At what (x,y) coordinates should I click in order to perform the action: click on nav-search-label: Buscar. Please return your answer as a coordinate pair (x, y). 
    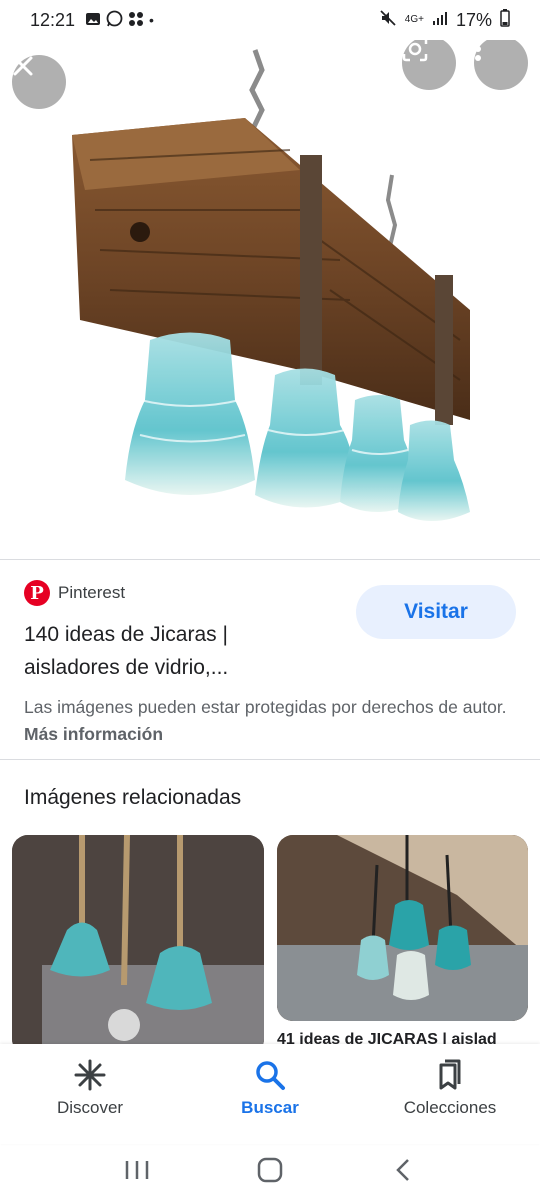
    Looking at the image, I should click on (270, 1107).